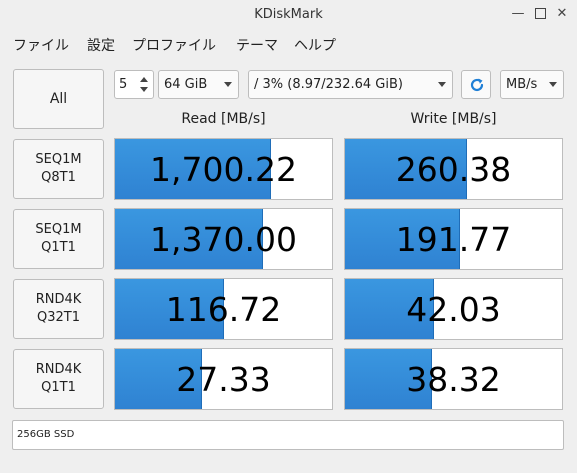  I want to click on menu-settings: 設定, so click(101, 45).